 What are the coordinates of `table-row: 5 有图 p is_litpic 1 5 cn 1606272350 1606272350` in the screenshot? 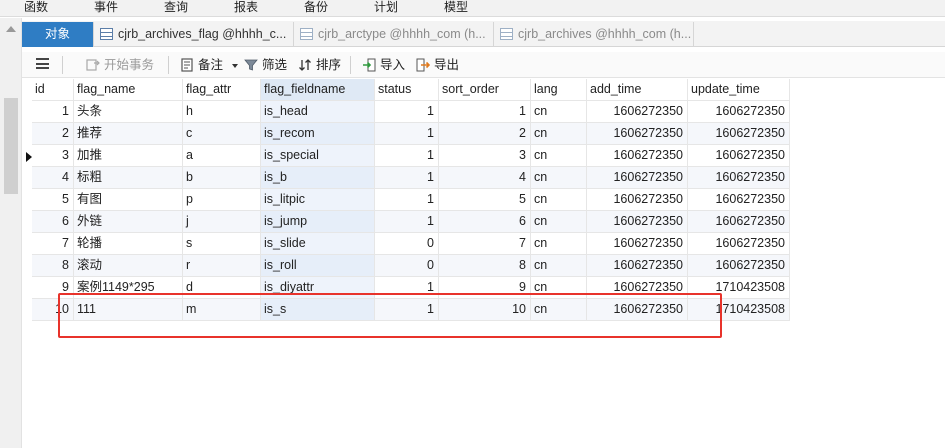 It's located at (411, 200).